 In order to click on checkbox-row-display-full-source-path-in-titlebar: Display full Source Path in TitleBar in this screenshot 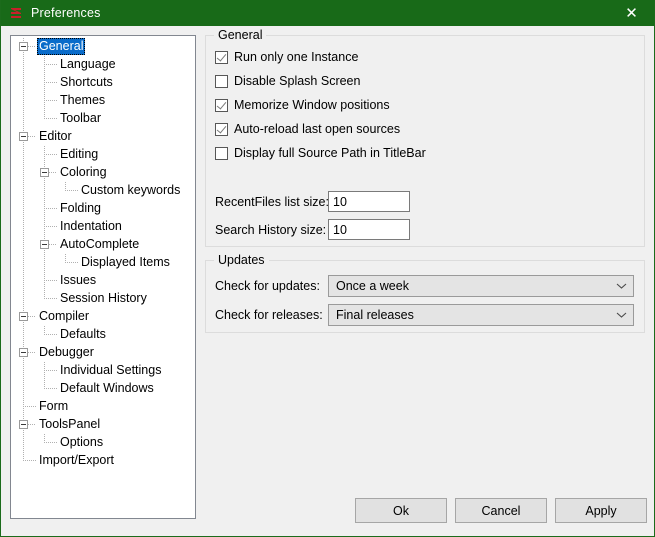, I will do `click(320, 153)`.